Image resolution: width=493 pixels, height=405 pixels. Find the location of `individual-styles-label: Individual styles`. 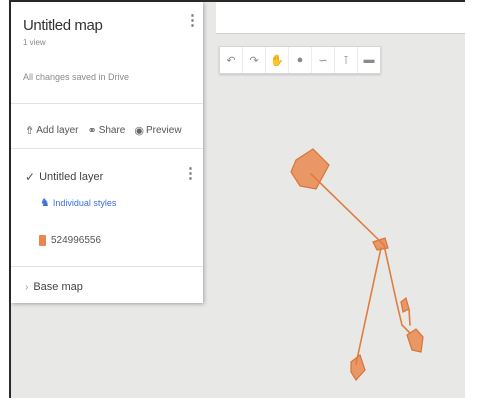

individual-styles-label: Individual styles is located at coordinates (84, 202).